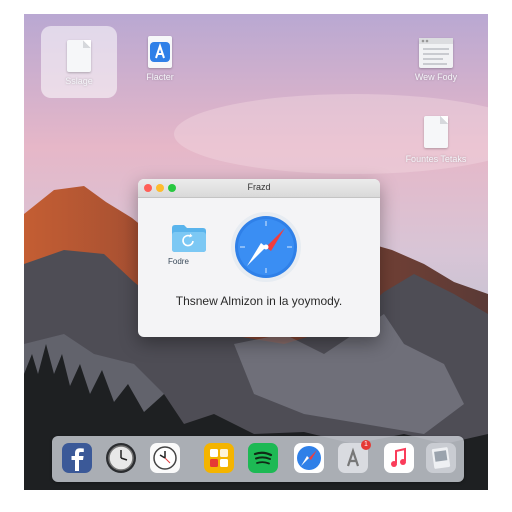  What do you see at coordinates (399, 458) in the screenshot?
I see `music-icon` at bounding box center [399, 458].